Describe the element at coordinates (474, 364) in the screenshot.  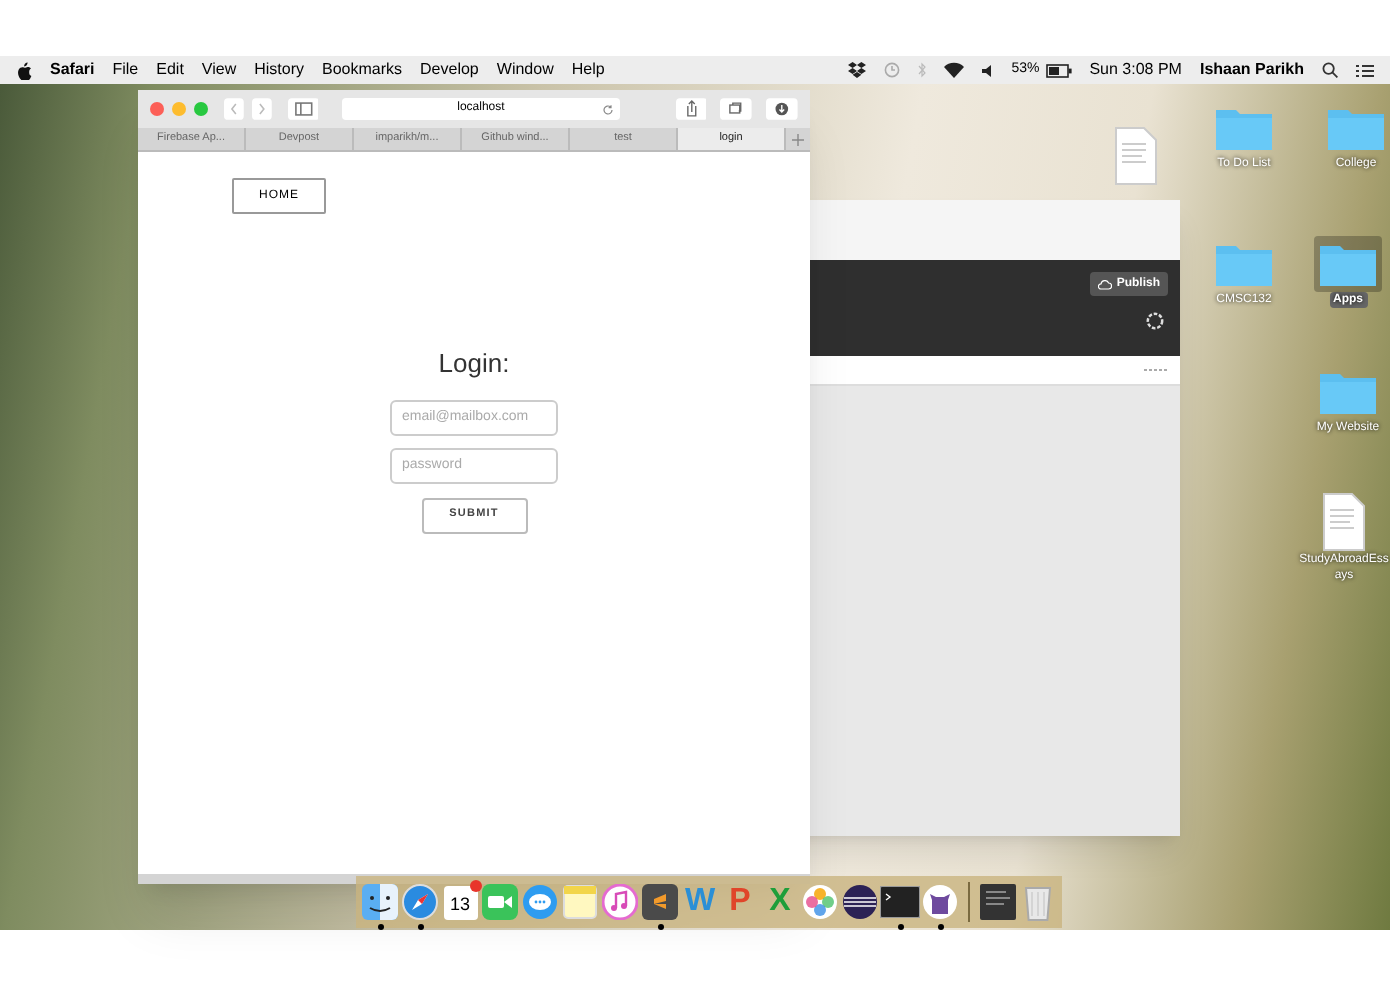
I see `login-heading: Login:` at that location.